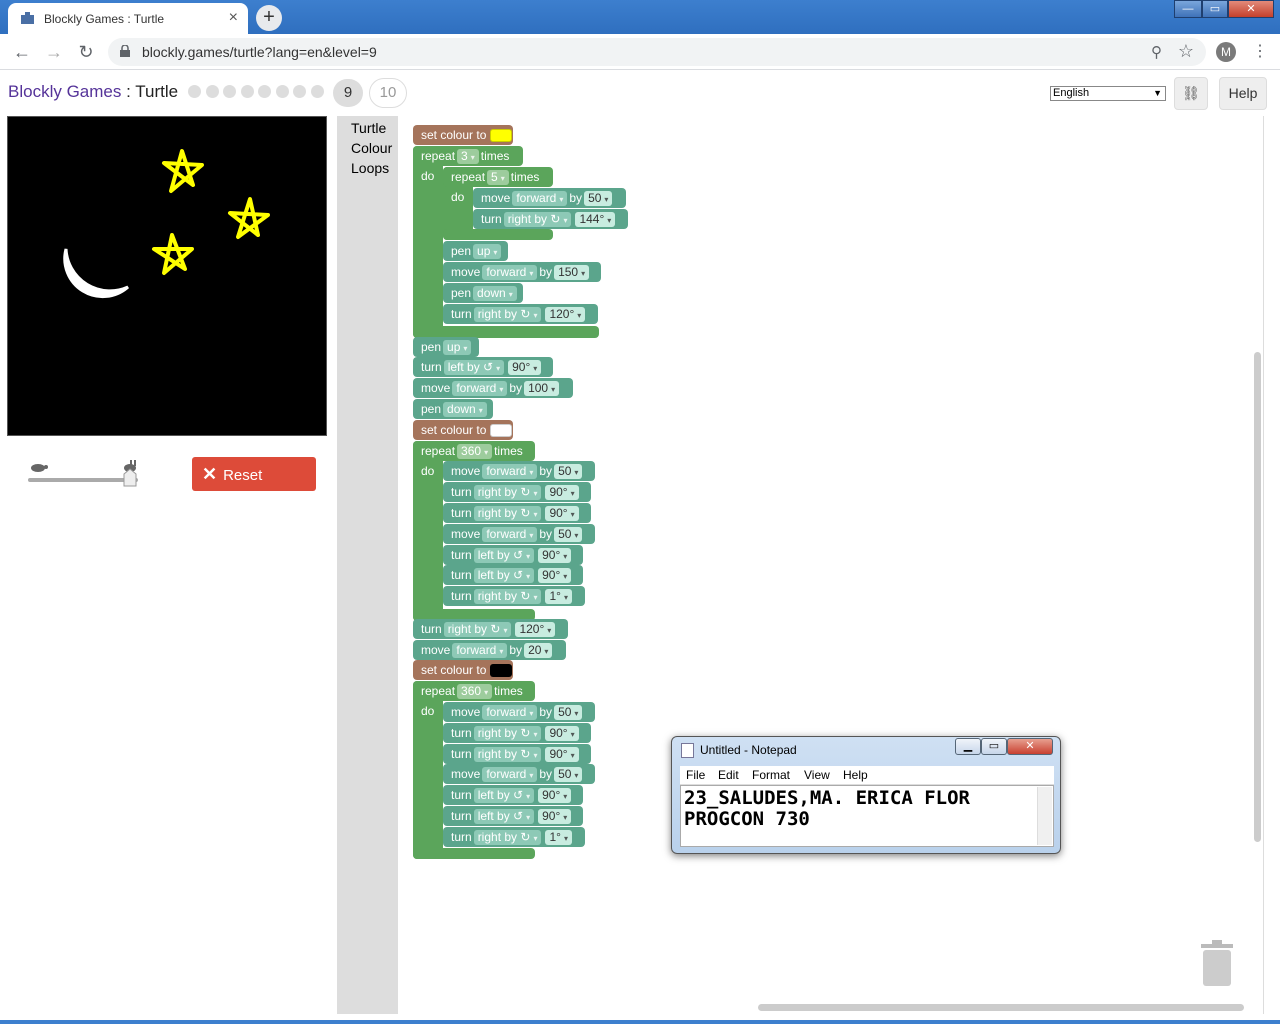  Describe the element at coordinates (166, 224) in the screenshot. I see `drawing` at that location.